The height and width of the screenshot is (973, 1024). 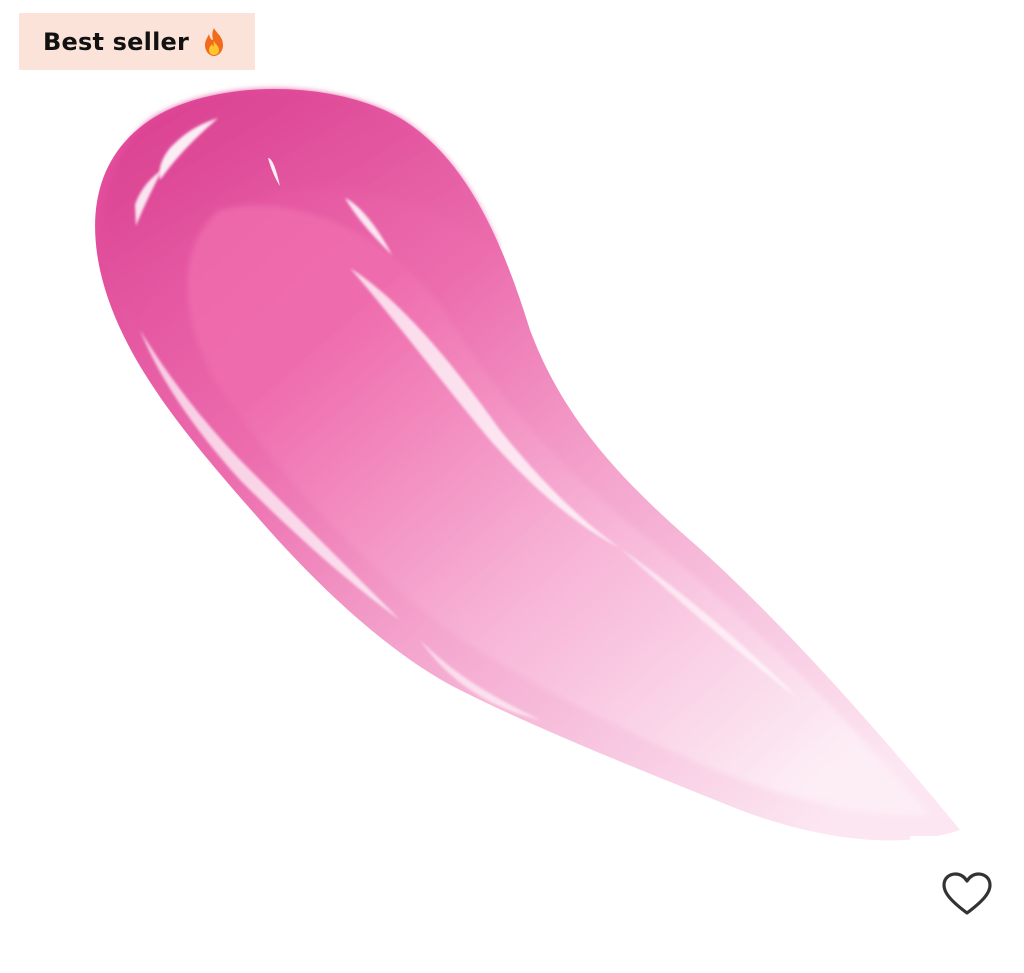 I want to click on heart-outline-icon, so click(x=967, y=893).